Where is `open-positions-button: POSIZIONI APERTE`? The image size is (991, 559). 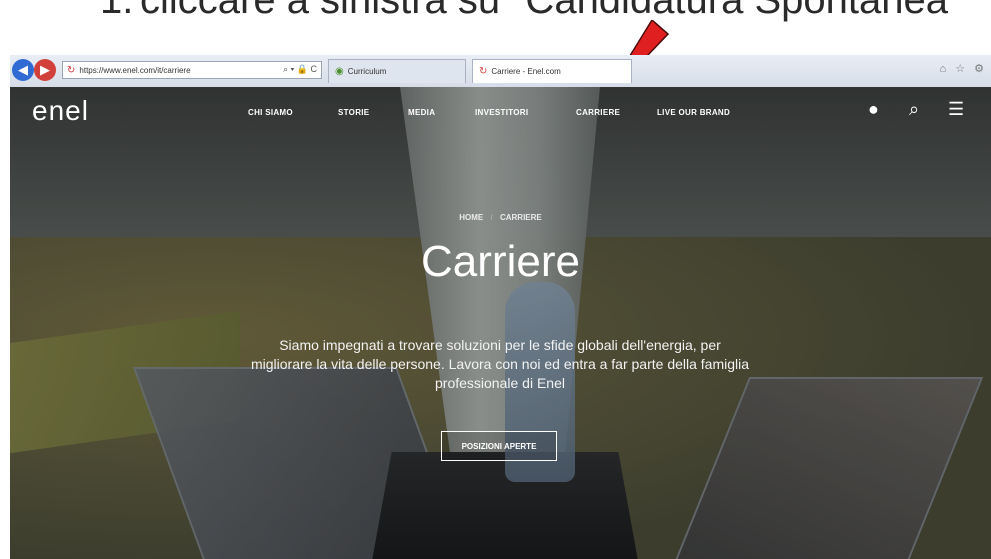
open-positions-button: POSIZIONI APERTE is located at coordinates (499, 446).